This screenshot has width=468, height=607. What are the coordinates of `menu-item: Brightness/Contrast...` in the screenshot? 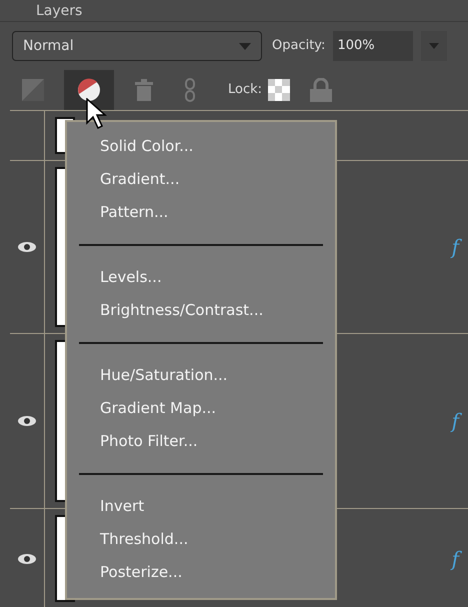 It's located at (201, 310).